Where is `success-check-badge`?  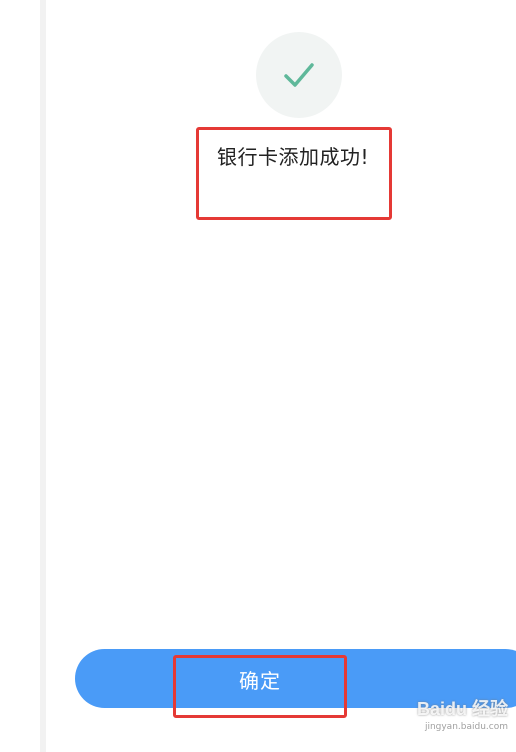 success-check-badge is located at coordinates (299, 75).